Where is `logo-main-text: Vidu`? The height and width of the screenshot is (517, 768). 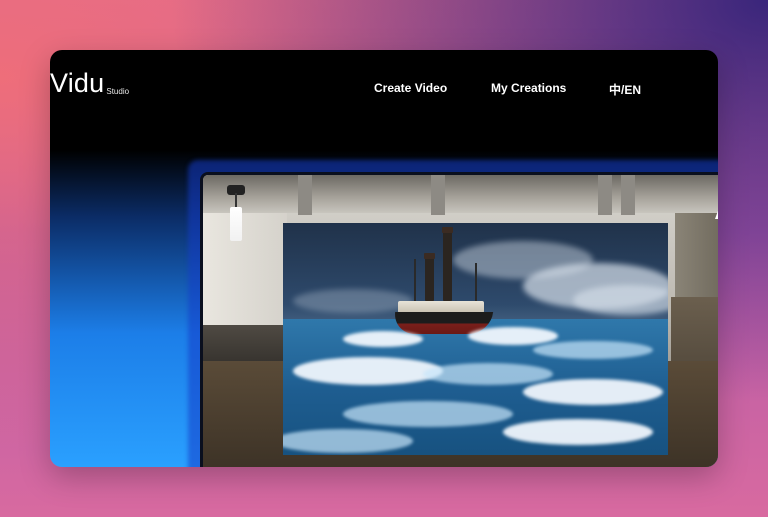
logo-main-text: Vidu is located at coordinates (77, 83).